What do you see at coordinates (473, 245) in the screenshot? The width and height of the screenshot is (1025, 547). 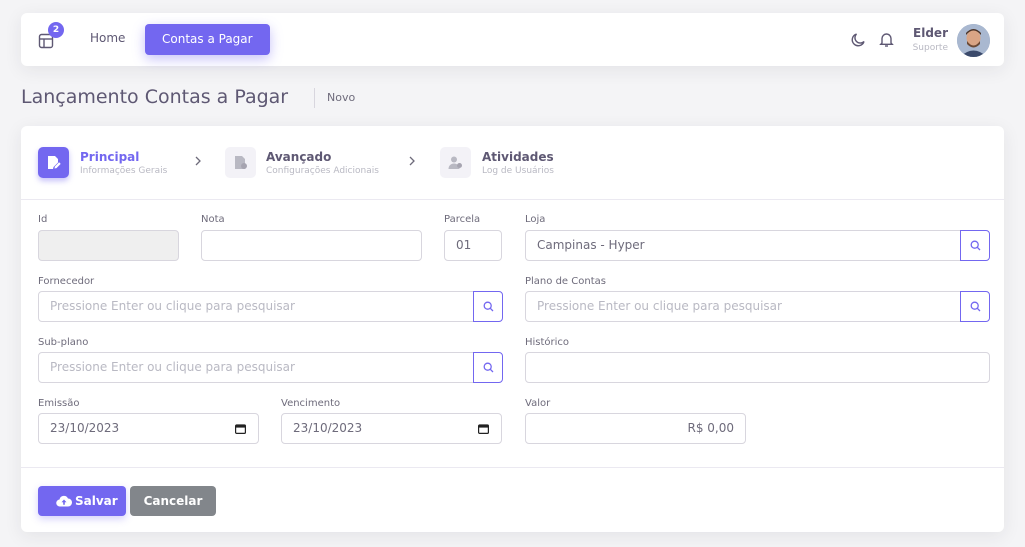 I see `parcela-field: 01` at bounding box center [473, 245].